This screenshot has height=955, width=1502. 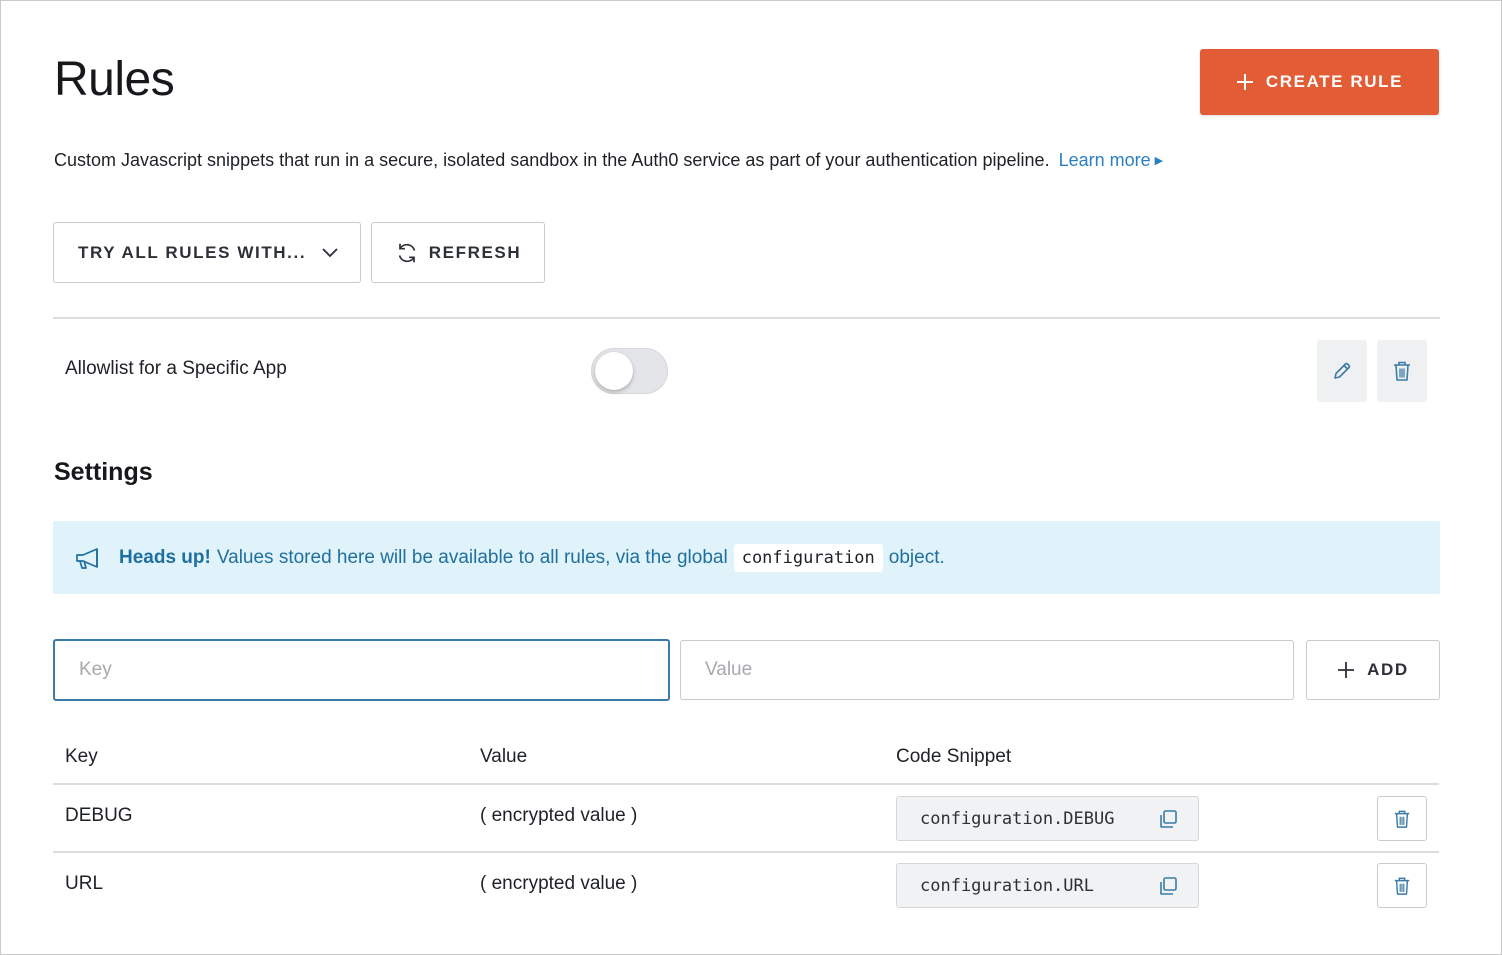 I want to click on setting-key: URL, so click(x=84, y=883).